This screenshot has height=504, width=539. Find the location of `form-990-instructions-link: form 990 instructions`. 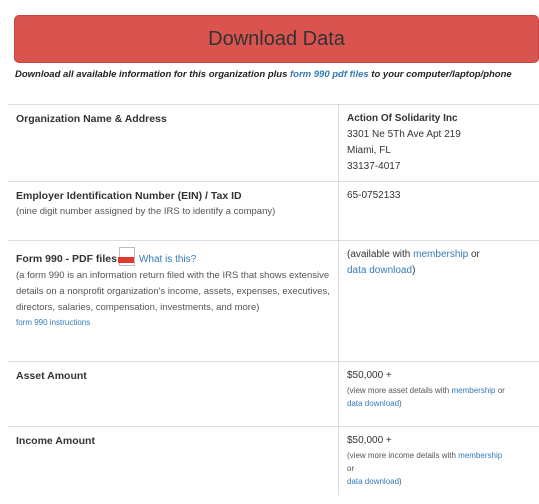

form-990-instructions-link: form 990 instructions is located at coordinates (53, 322).